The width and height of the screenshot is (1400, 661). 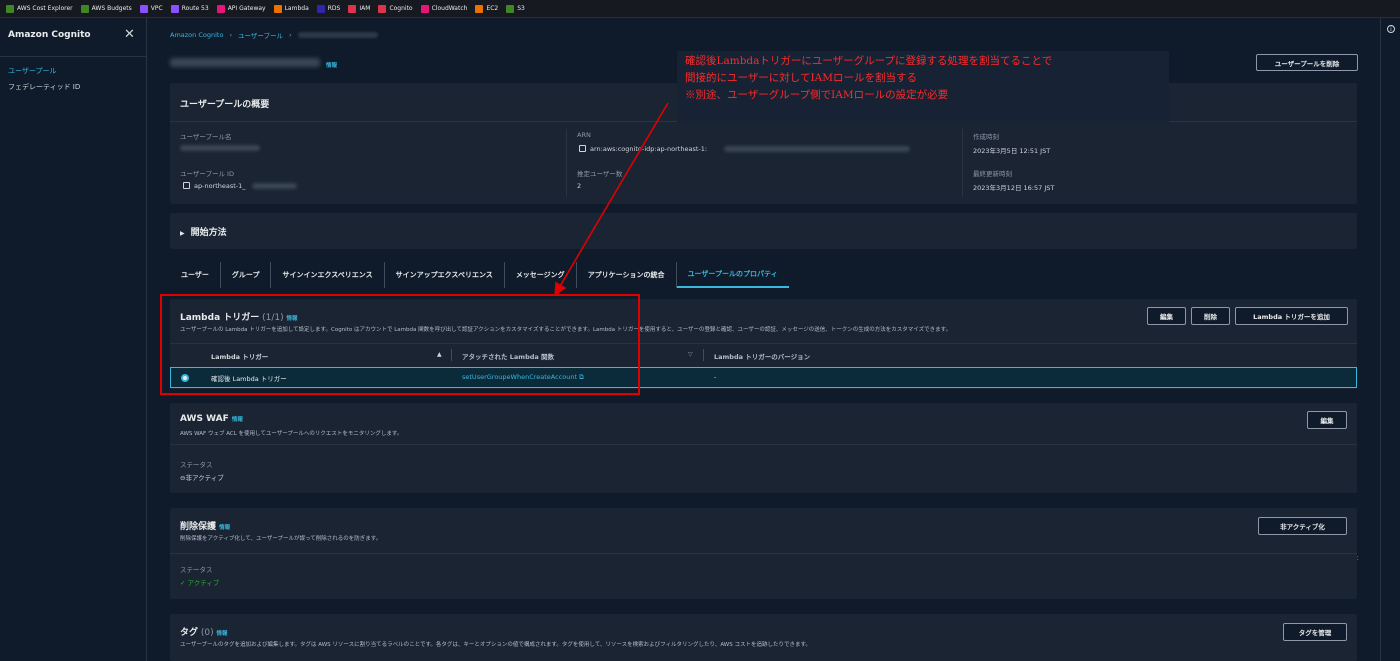 What do you see at coordinates (44, 87) in the screenshot?
I see `sidebar-item-federated-identities: フェデレーティッド ID` at bounding box center [44, 87].